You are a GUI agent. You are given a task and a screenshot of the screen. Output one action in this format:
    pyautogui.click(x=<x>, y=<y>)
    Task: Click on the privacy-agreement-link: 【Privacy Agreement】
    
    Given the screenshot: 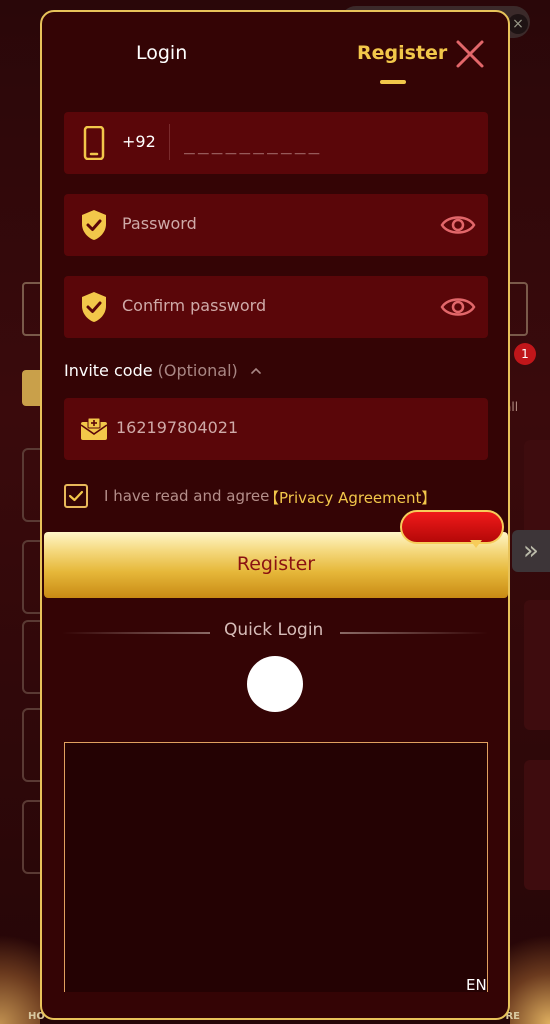 What is the action you would take?
    pyautogui.click(x=350, y=497)
    